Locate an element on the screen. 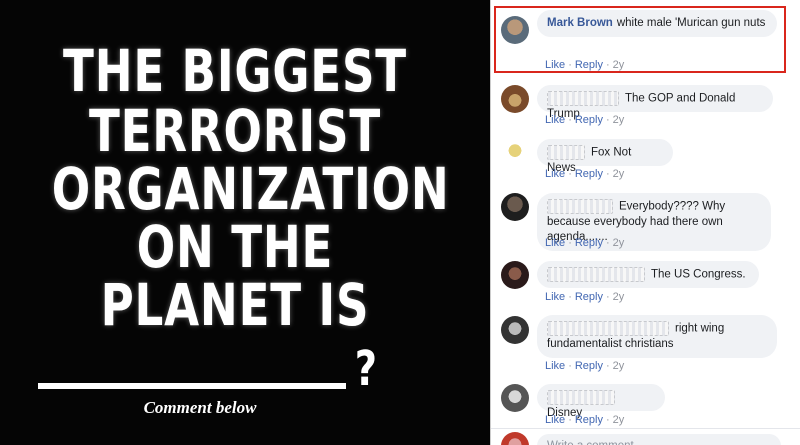 The width and height of the screenshot is (800, 445). meme-line-5: PLANET IS is located at coordinates (235, 305).